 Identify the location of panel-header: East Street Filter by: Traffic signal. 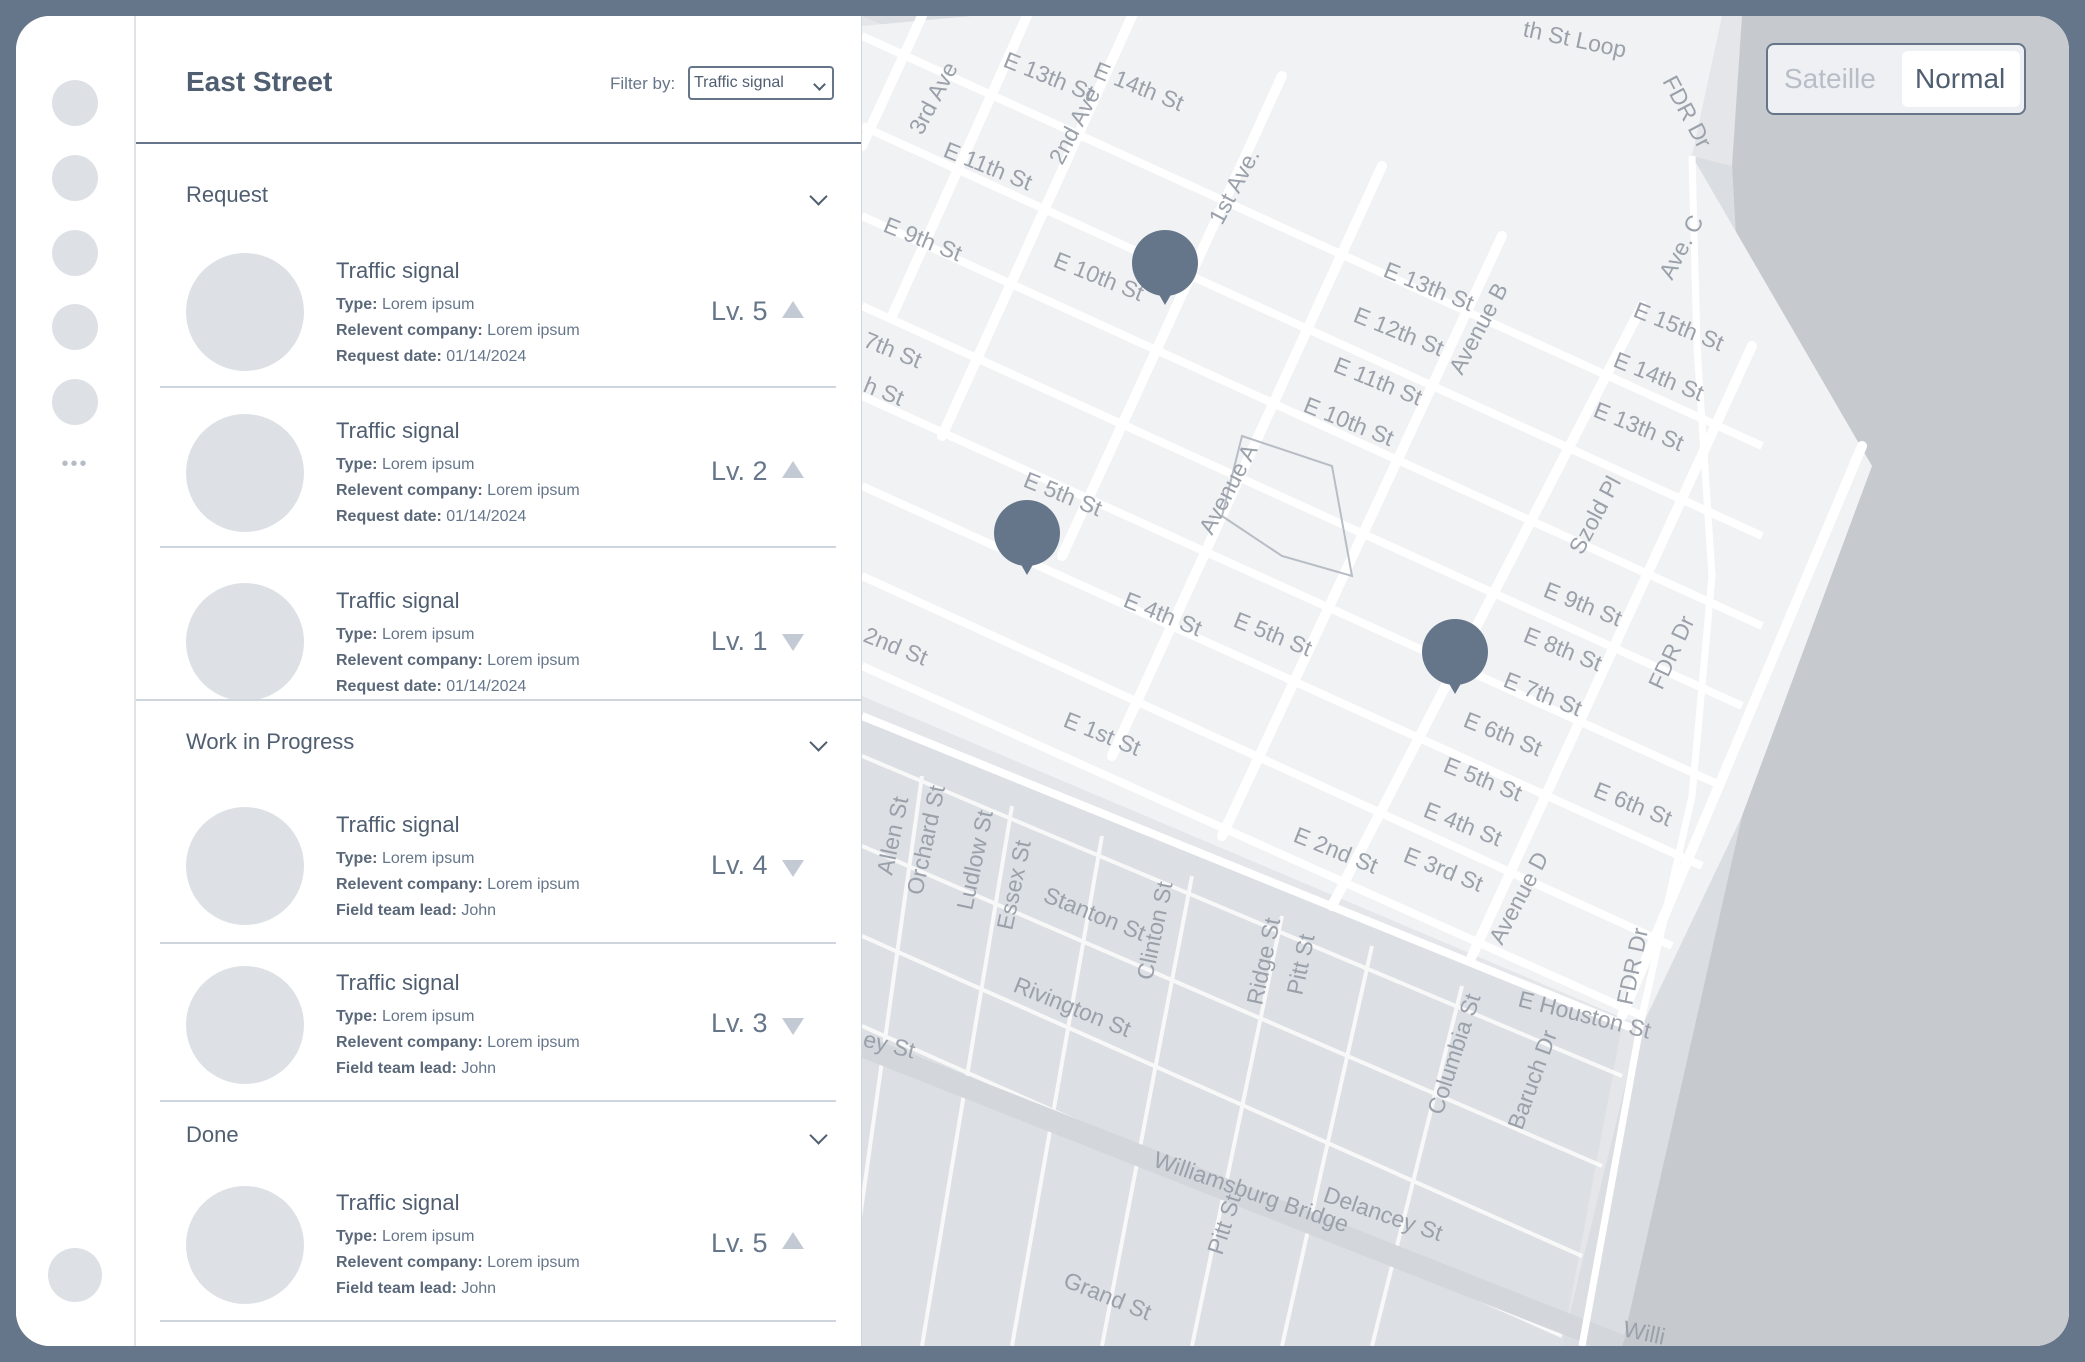
(498, 80).